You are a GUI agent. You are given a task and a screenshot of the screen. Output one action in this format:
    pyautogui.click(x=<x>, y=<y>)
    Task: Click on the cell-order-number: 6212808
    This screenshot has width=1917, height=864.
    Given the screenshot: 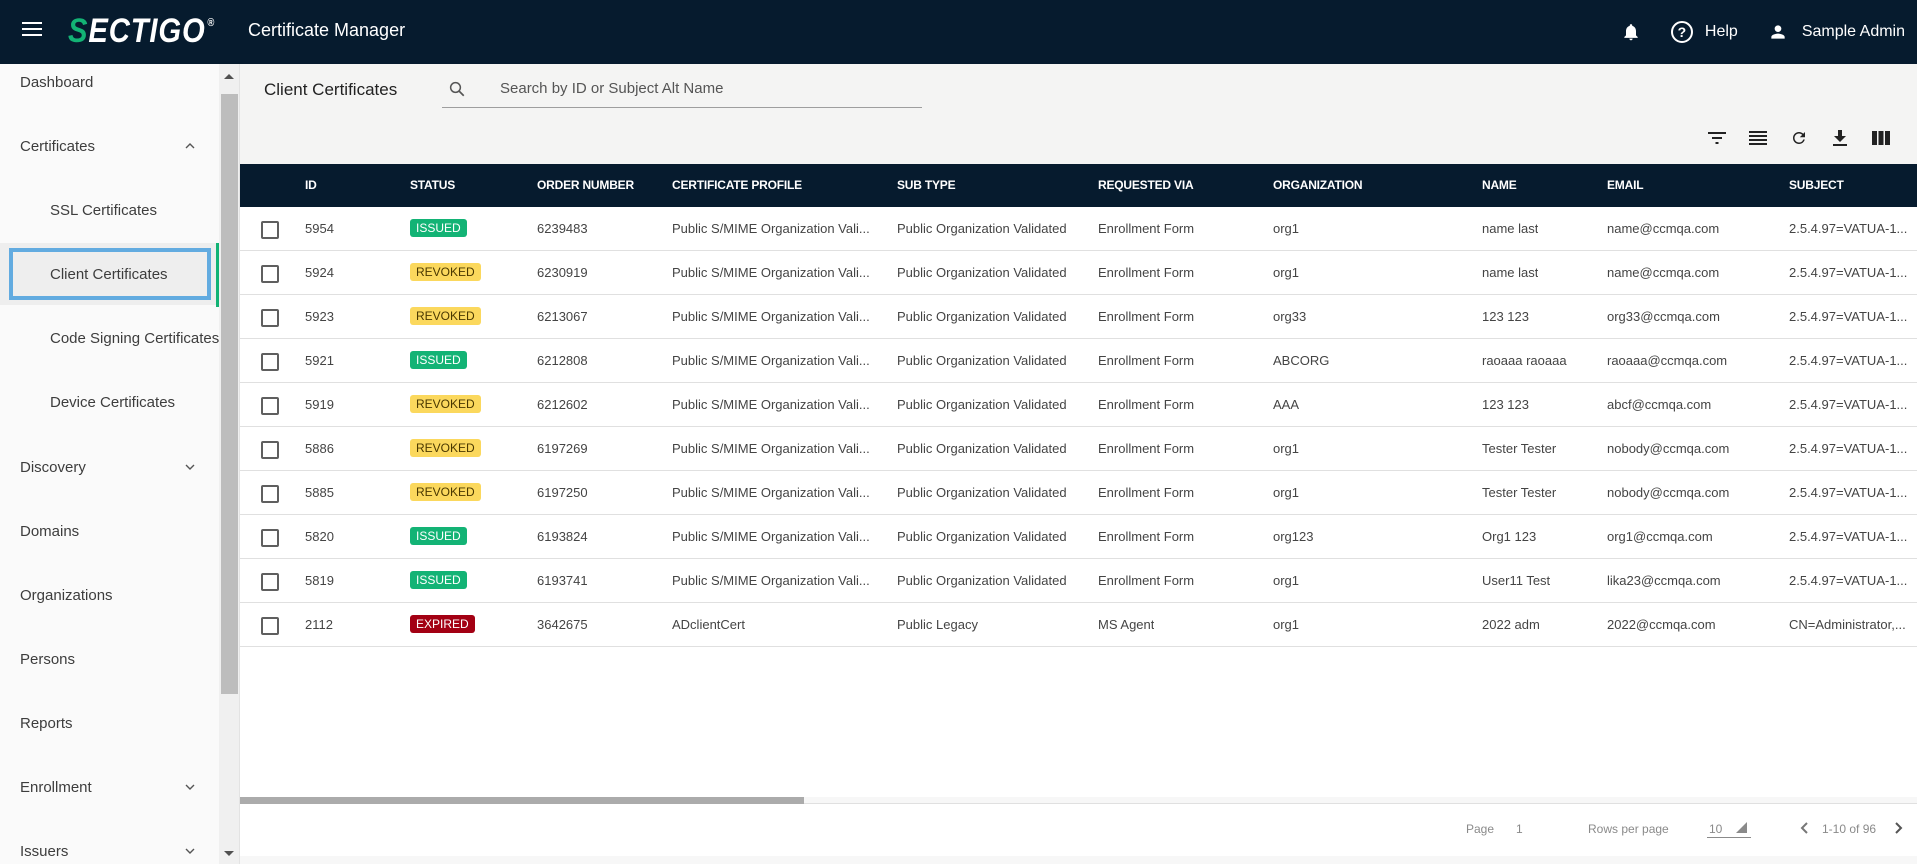 What is the action you would take?
    pyautogui.click(x=562, y=360)
    